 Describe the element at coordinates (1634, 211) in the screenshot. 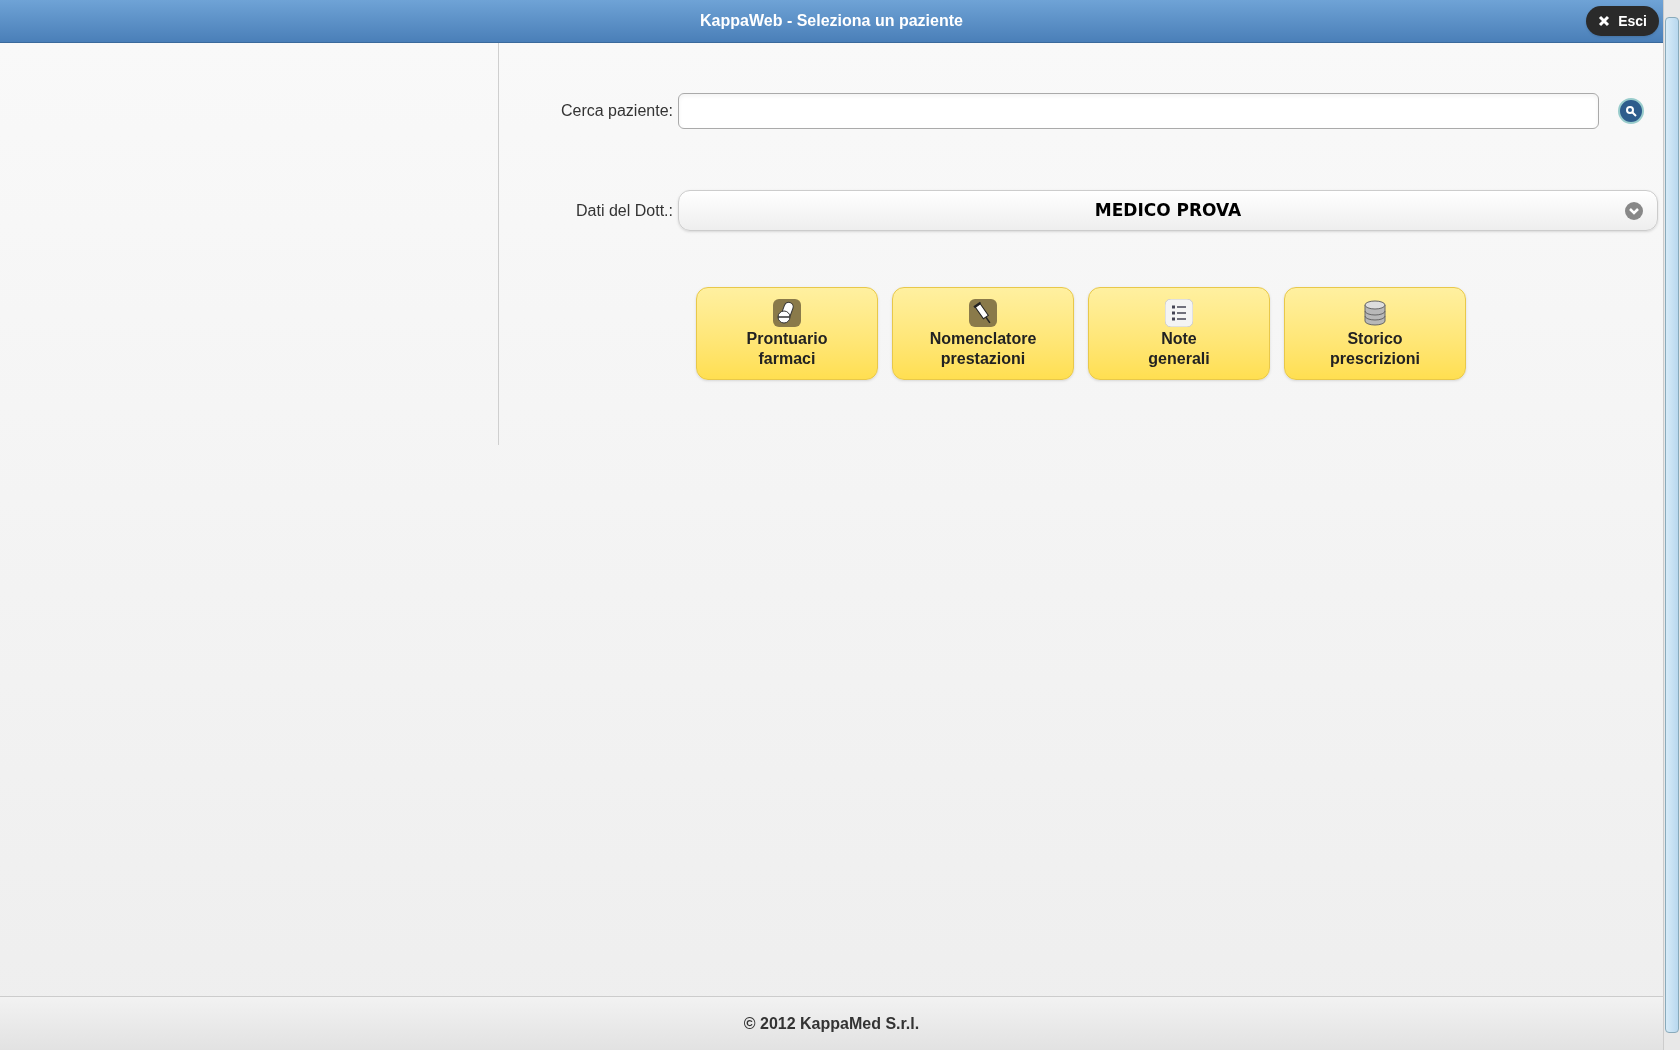

I see `chevron-down-icon` at that location.